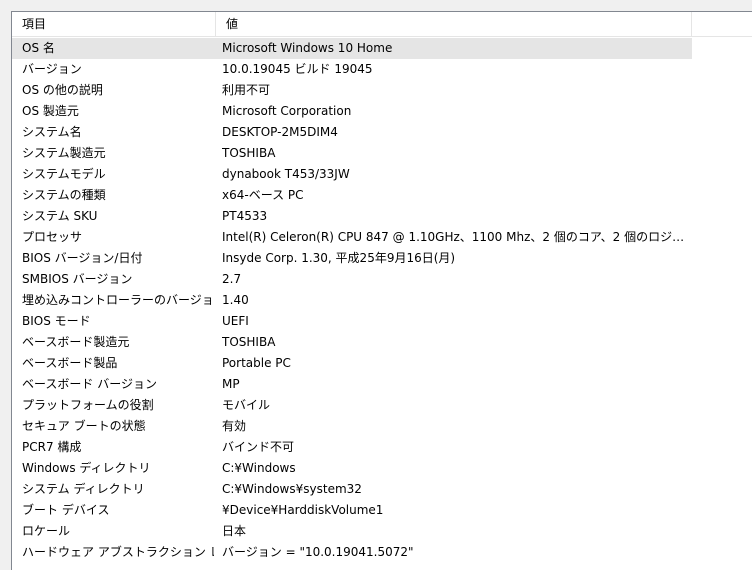  I want to click on row-item-label: ロケール, so click(46, 531).